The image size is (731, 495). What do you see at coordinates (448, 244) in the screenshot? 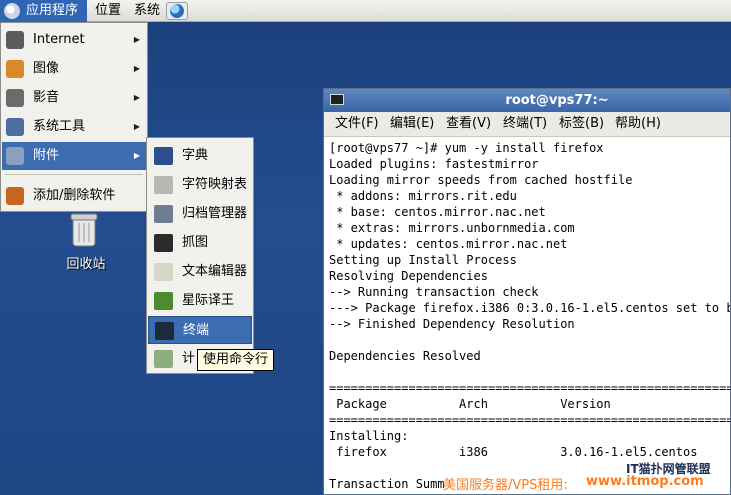
I see `terminal-line: * updates: centos.mirror.nac.net` at bounding box center [448, 244].